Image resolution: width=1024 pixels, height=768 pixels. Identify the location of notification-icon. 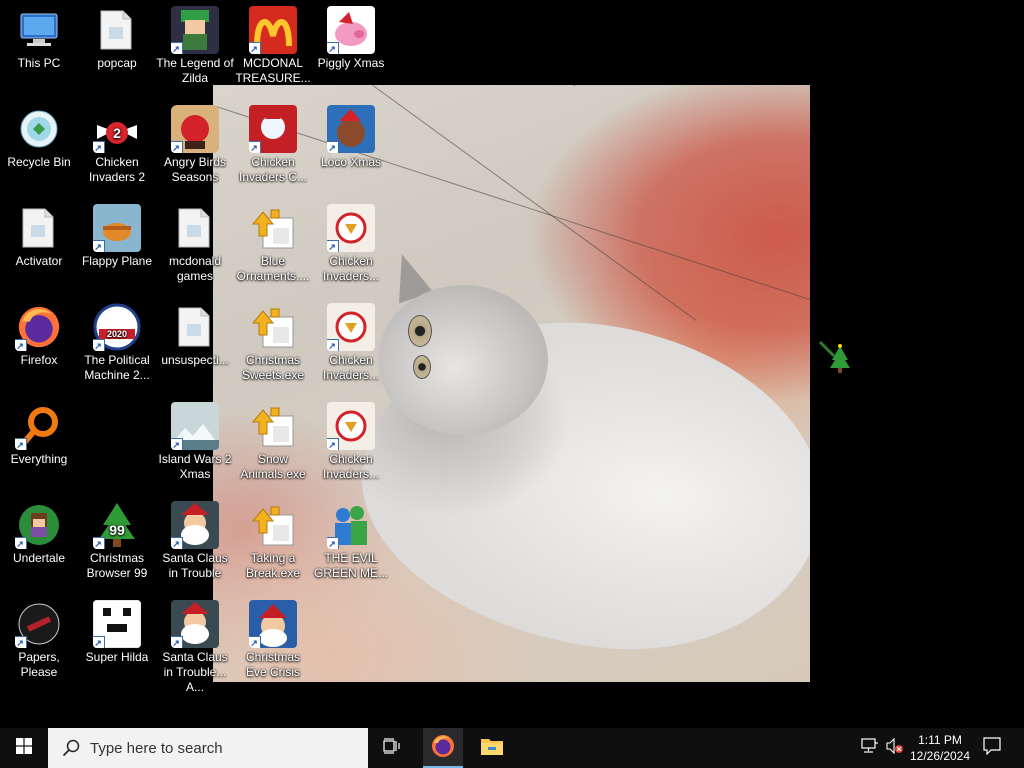
(992, 748).